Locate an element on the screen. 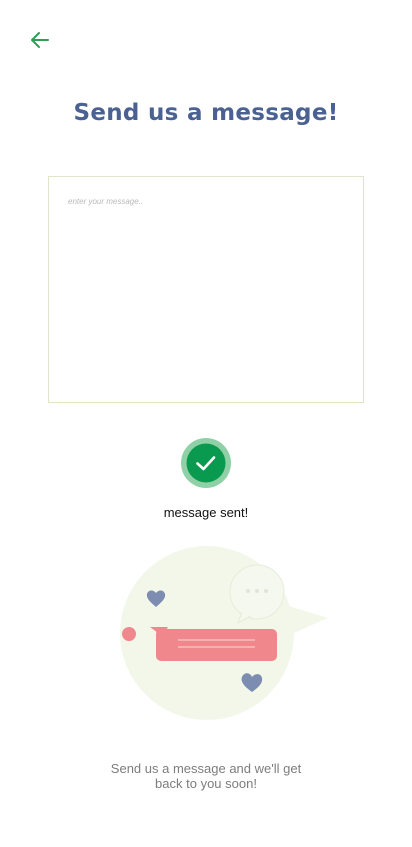 This screenshot has height=847, width=412. dot-decoration is located at coordinates (129, 634).